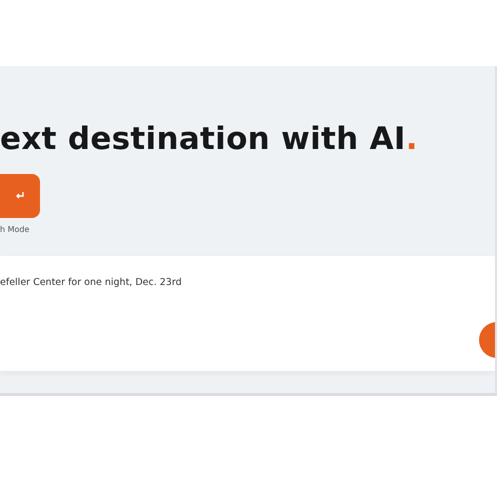 The height and width of the screenshot is (500, 500). I want to click on mode-button, so click(20, 196).